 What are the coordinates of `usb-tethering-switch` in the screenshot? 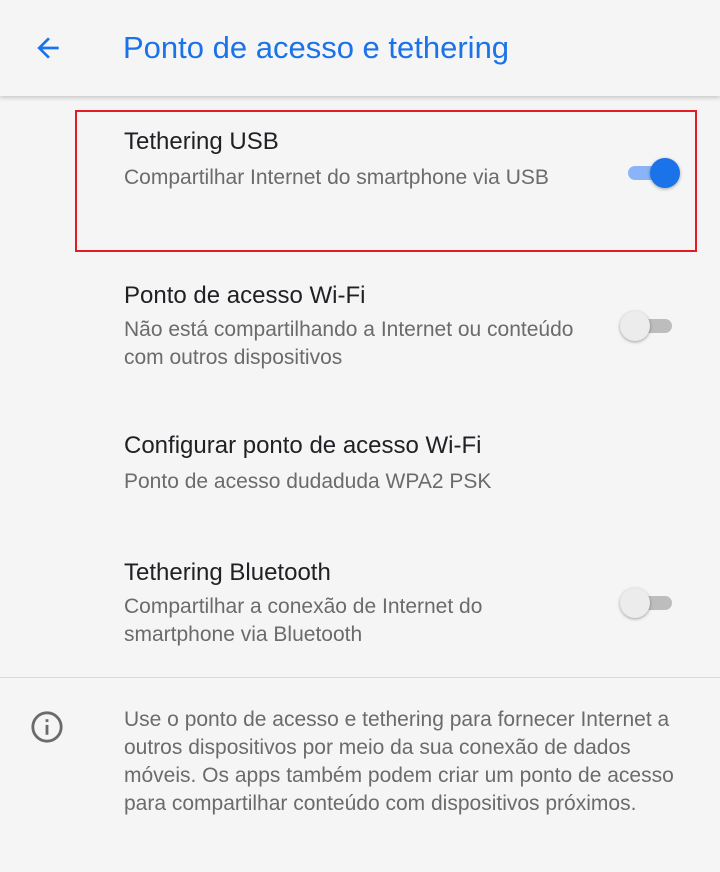 It's located at (650, 173).